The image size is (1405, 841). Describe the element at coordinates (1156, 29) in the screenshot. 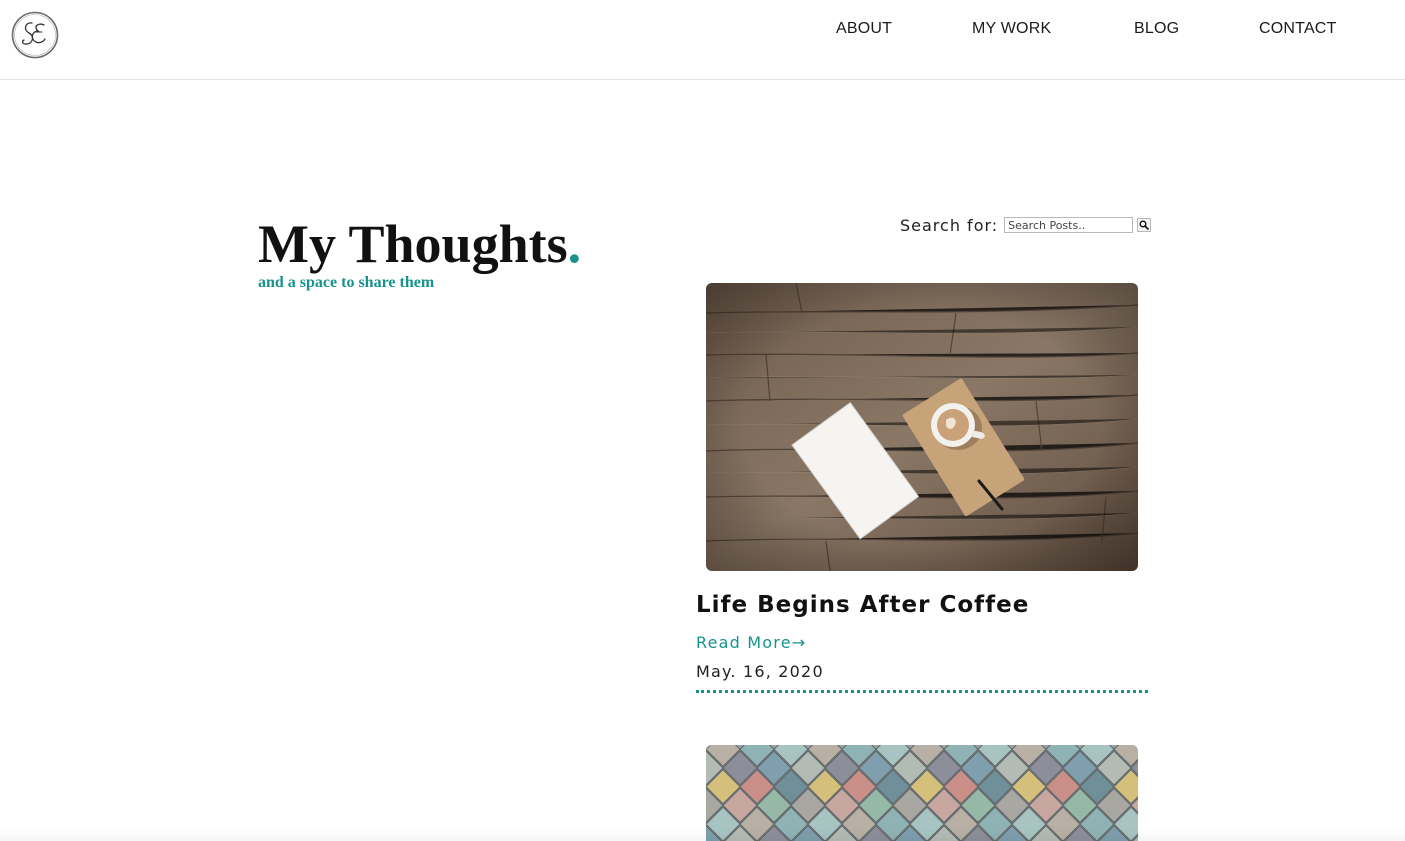

I see `nav-blog: BLOG` at that location.